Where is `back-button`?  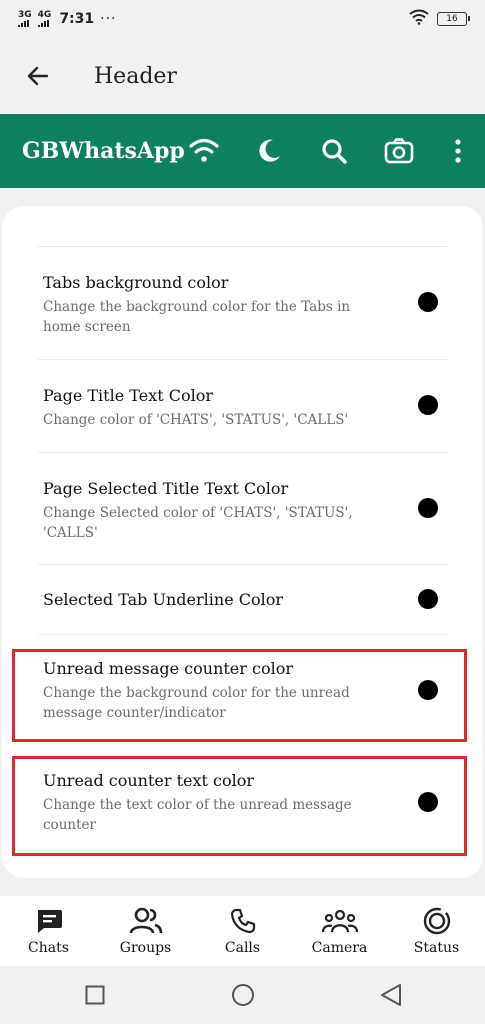
back-button is located at coordinates (38, 76).